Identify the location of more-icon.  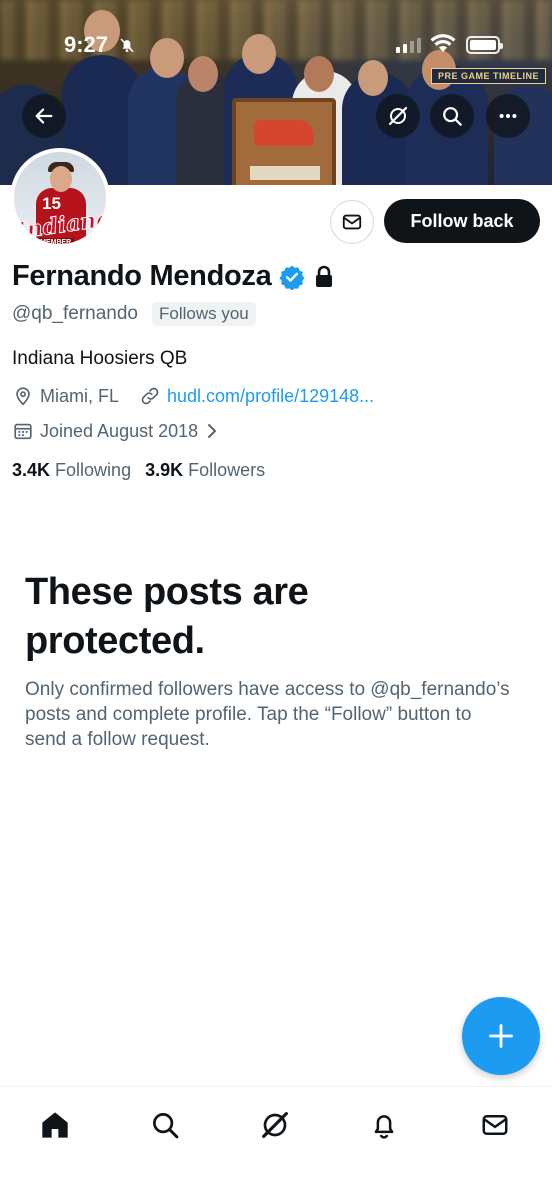
(508, 116).